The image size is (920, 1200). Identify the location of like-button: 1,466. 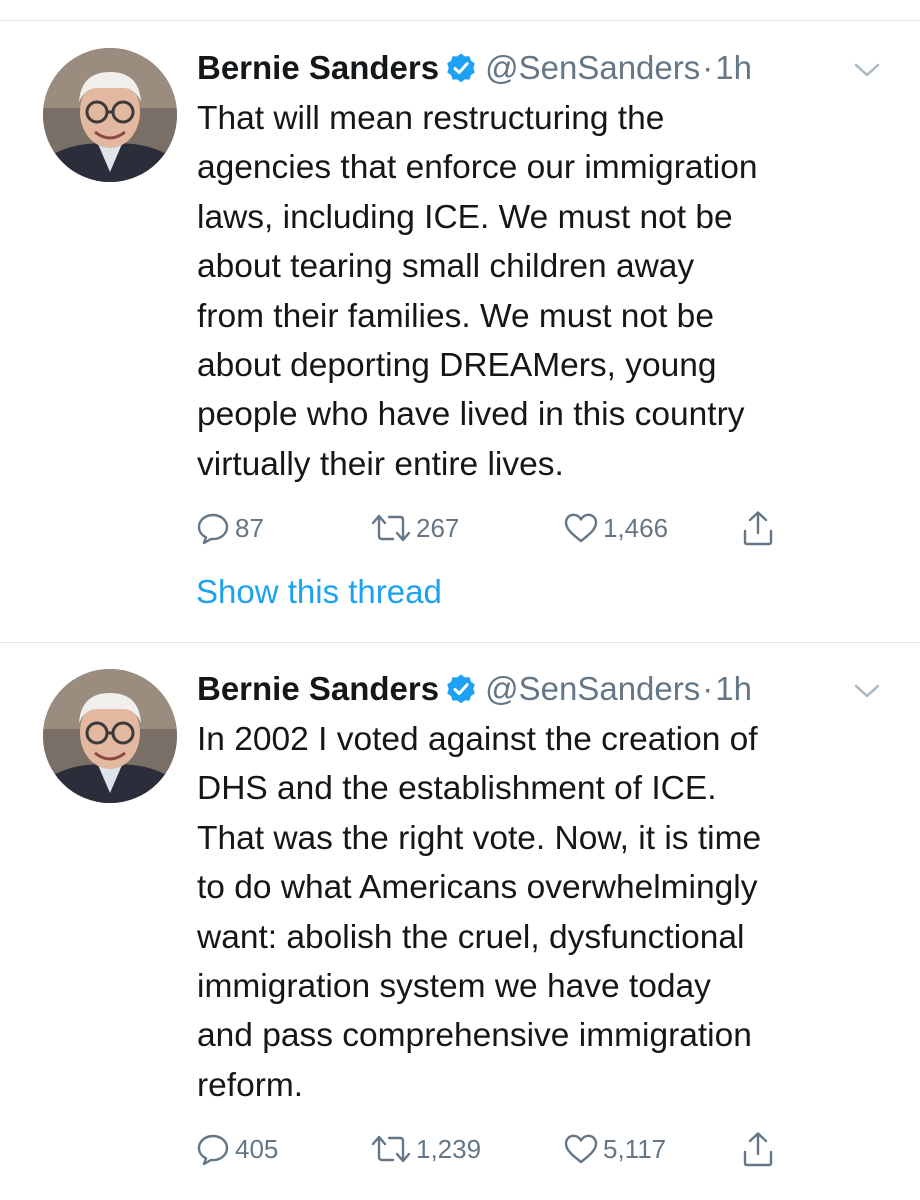
(615, 528).